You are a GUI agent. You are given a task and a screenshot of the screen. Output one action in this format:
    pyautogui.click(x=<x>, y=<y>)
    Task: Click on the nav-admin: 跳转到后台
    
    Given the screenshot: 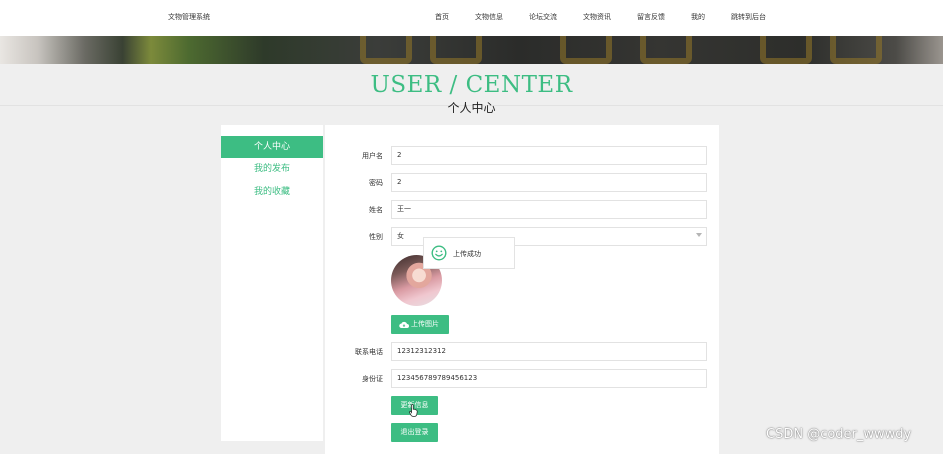 What is the action you would take?
    pyautogui.click(x=748, y=17)
    